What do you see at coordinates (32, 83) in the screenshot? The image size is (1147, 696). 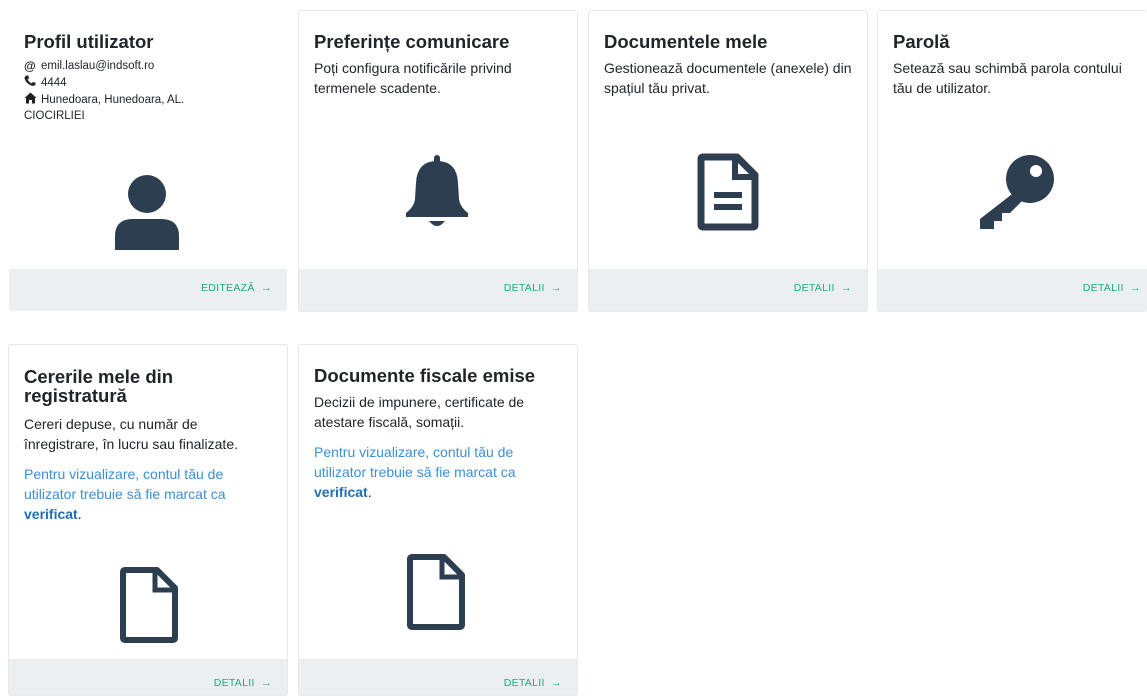 I see `phone-icon` at bounding box center [32, 83].